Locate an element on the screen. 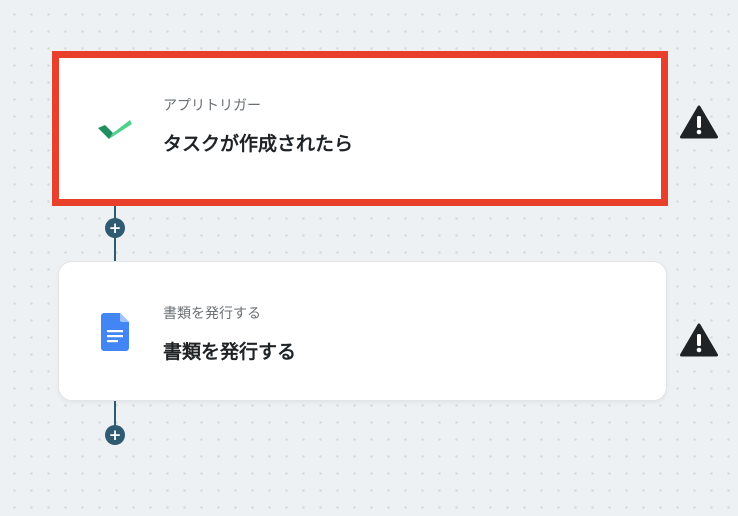 Image resolution: width=738 pixels, height=516 pixels. step-title: タスクが作成されたら is located at coordinates (258, 144).